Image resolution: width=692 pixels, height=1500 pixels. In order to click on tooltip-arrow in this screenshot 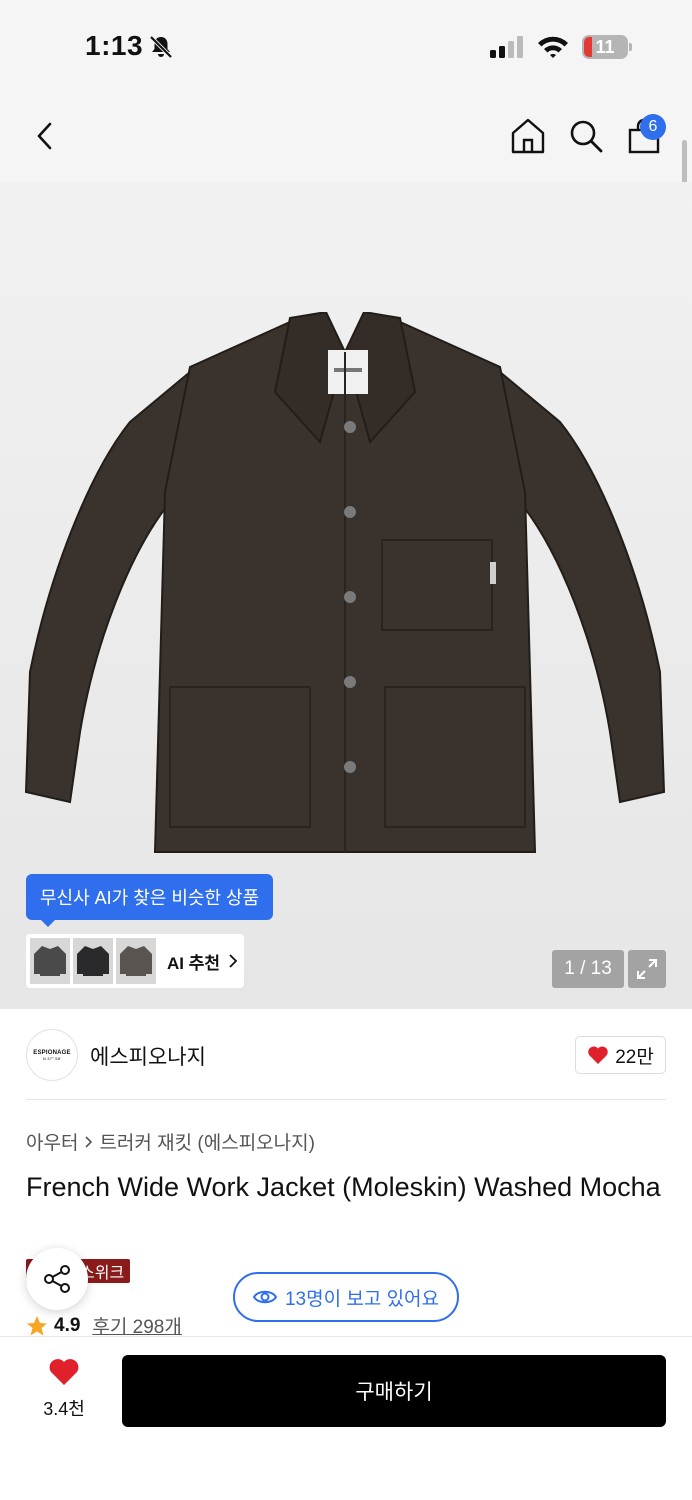, I will do `click(48, 923)`.